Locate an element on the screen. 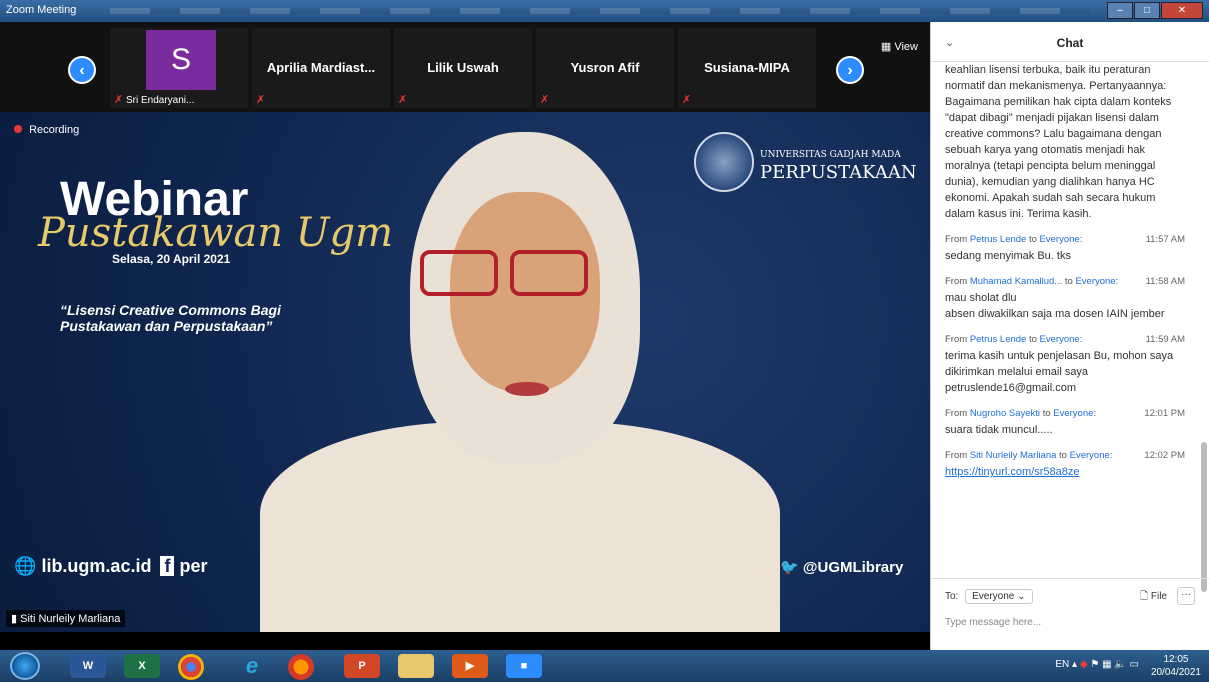  close-button: ✕ is located at coordinates (1182, 10).